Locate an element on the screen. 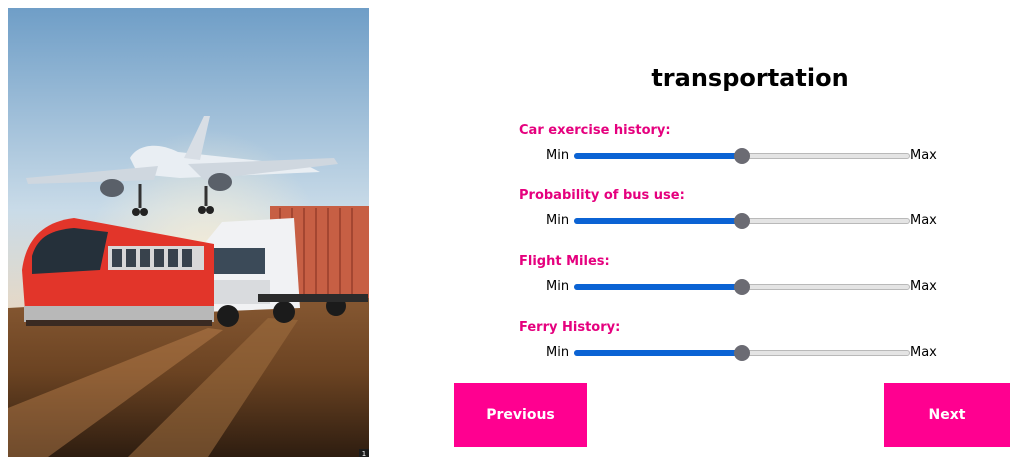  slider-ferry-history: Ferry History: Min Max is located at coordinates (734, 345).